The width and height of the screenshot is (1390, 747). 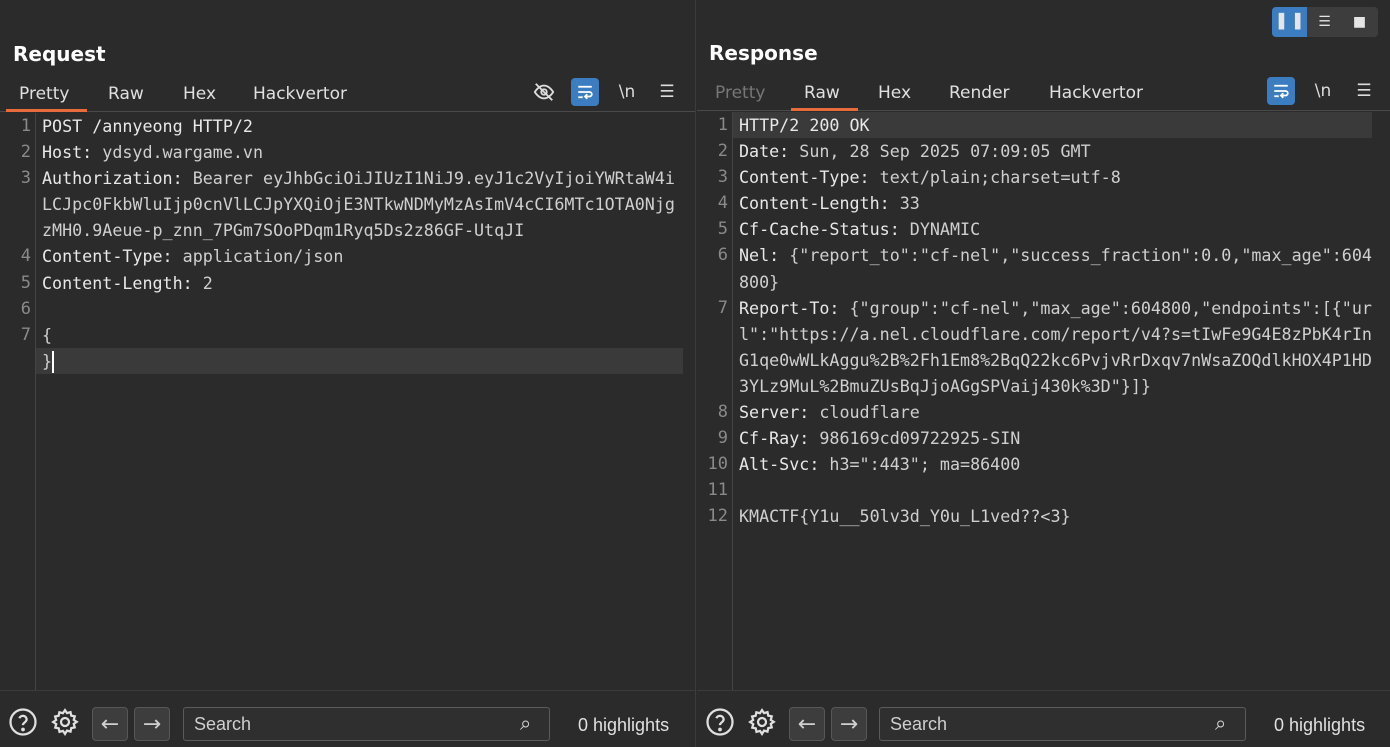 What do you see at coordinates (112, 178) in the screenshot?
I see `header-key: Authorization:` at bounding box center [112, 178].